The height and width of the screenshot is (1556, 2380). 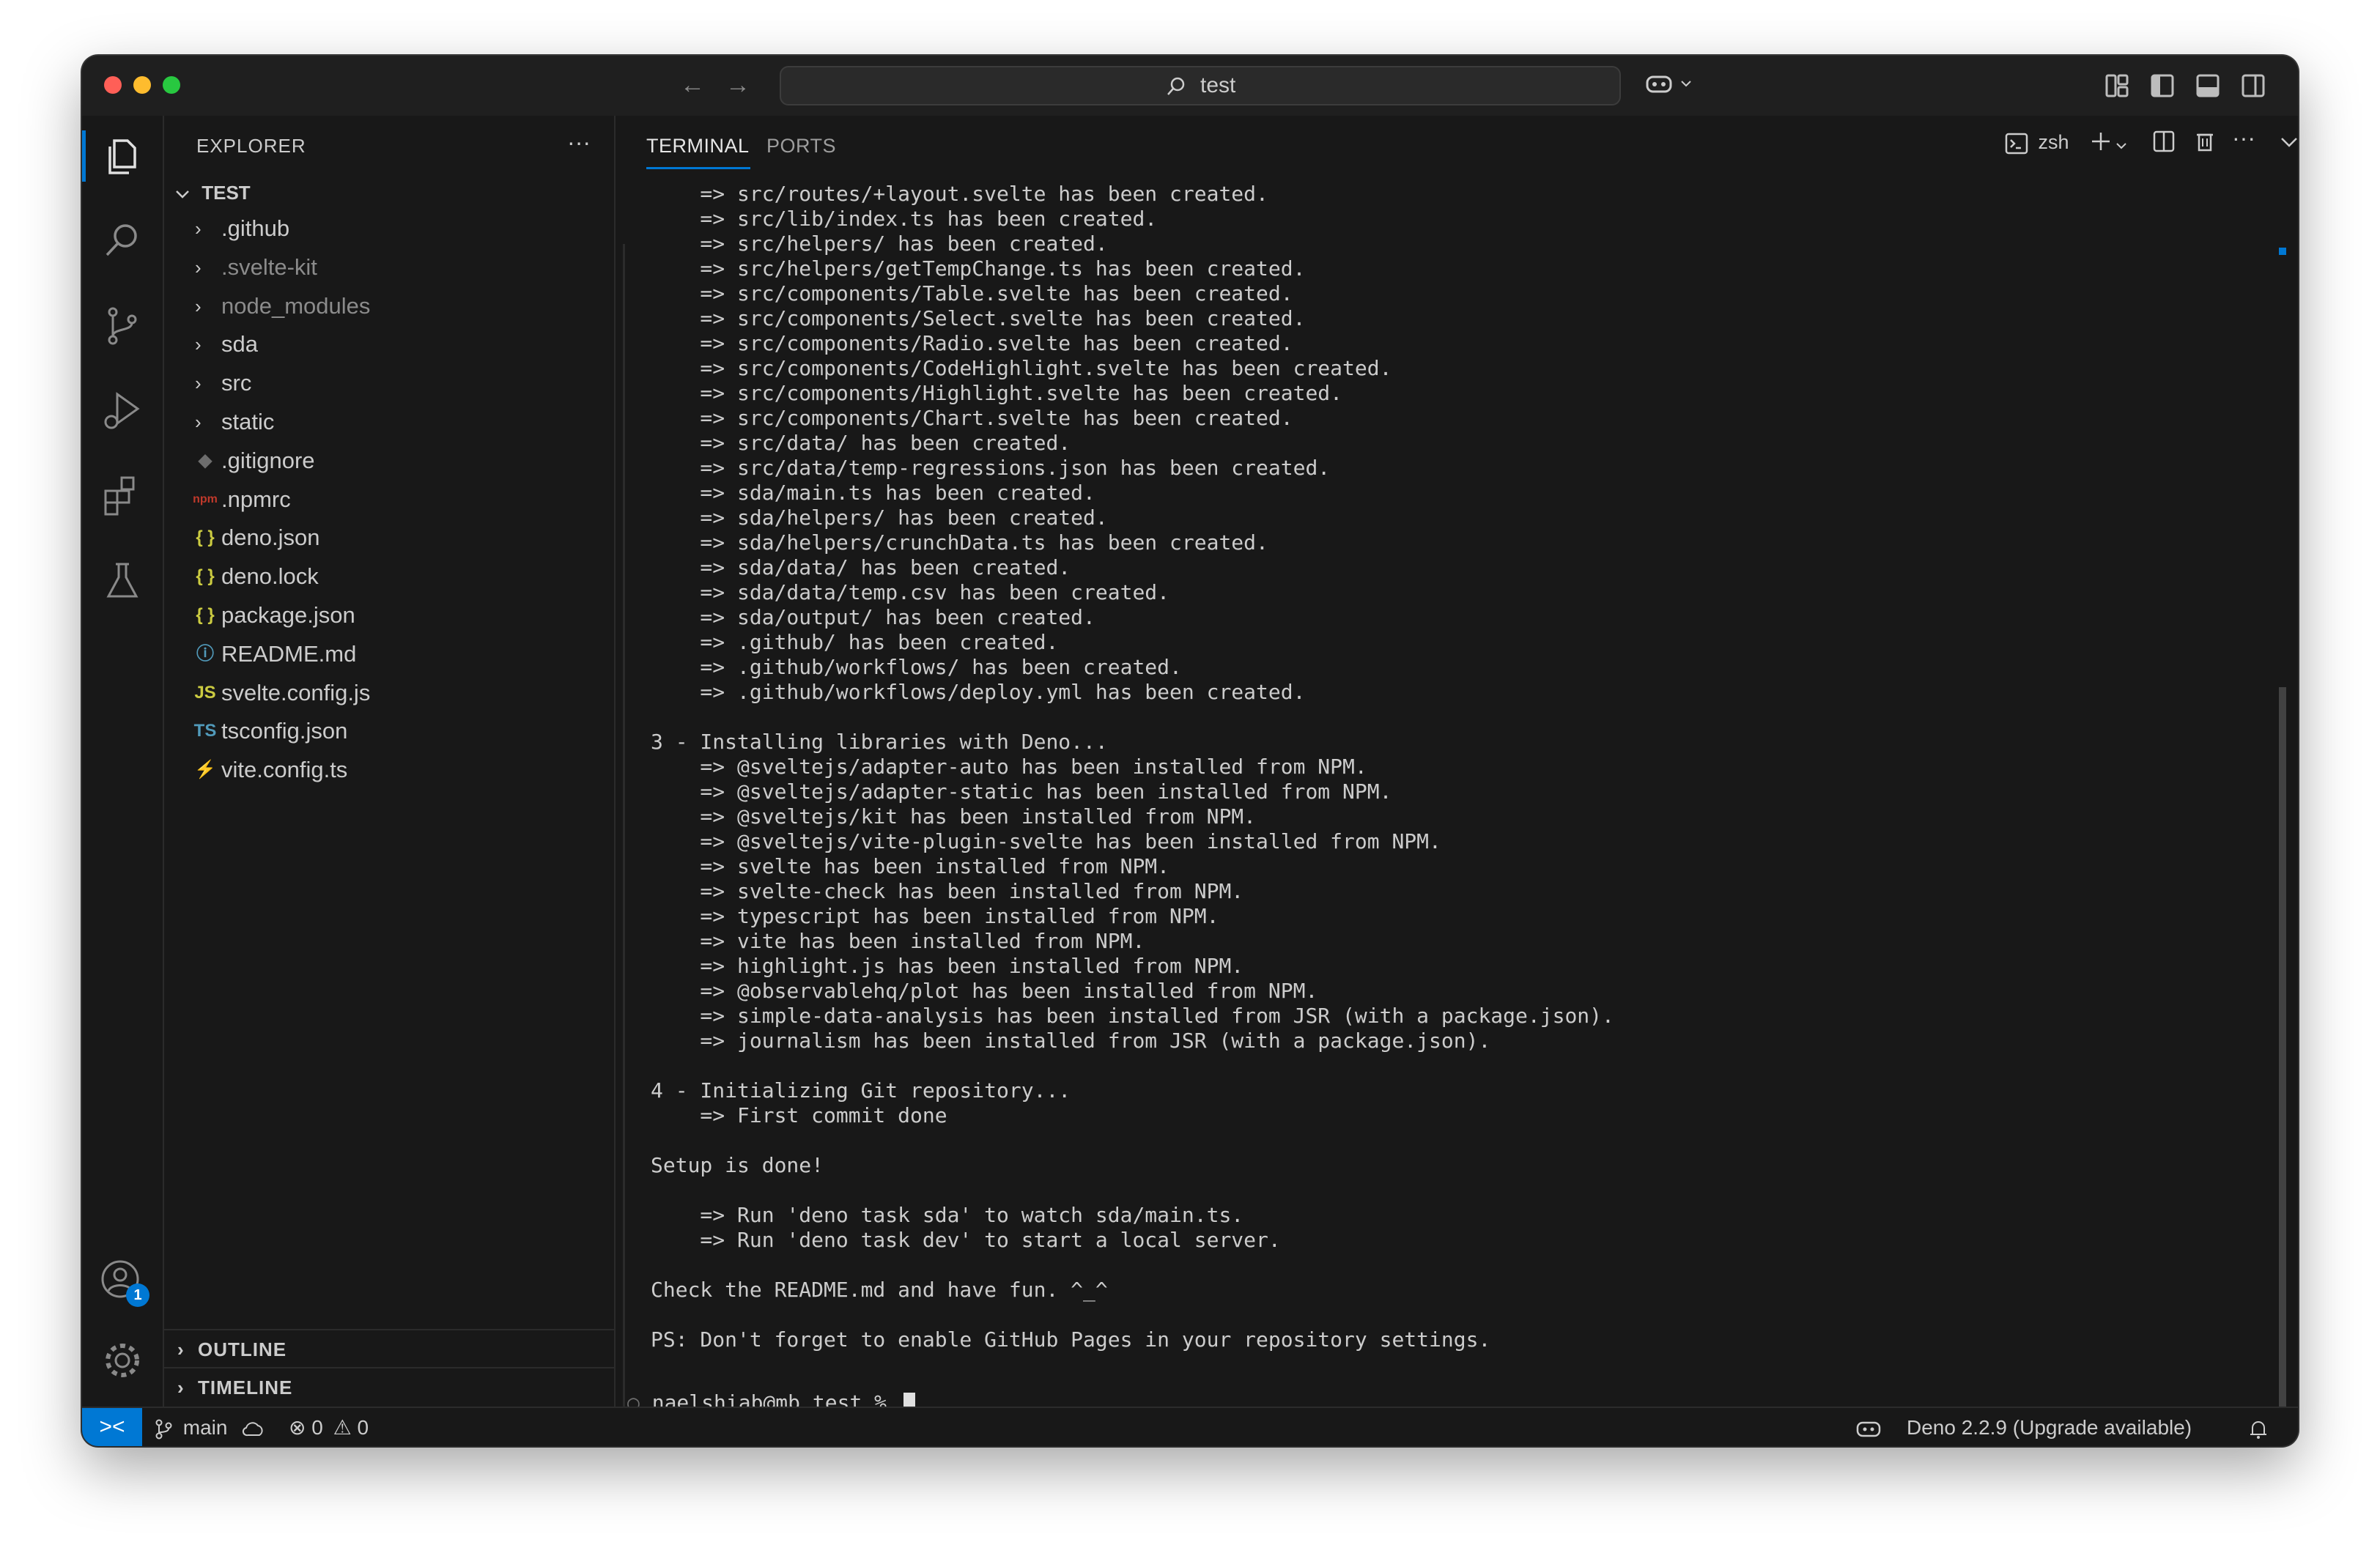 I want to click on customize-layout-icon, so click(x=2116, y=87).